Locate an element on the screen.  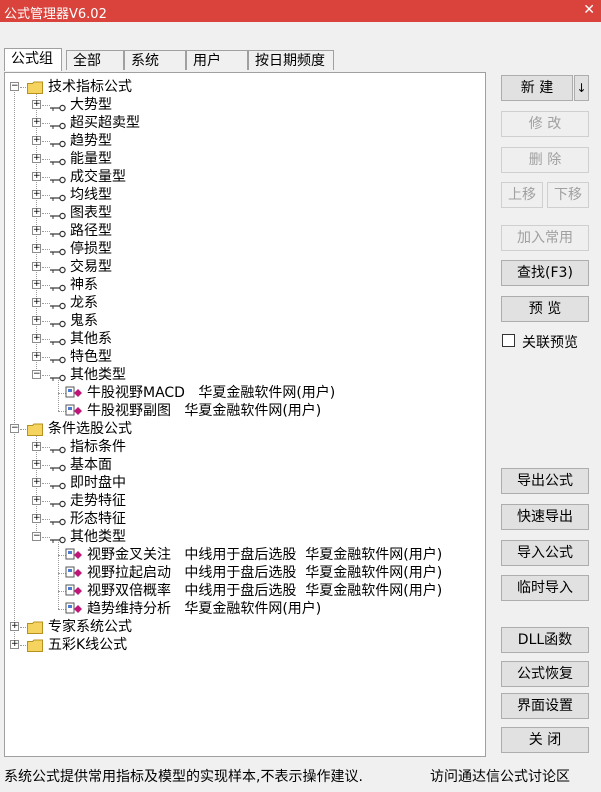
move-down-button: 下移 is located at coordinates (568, 195).